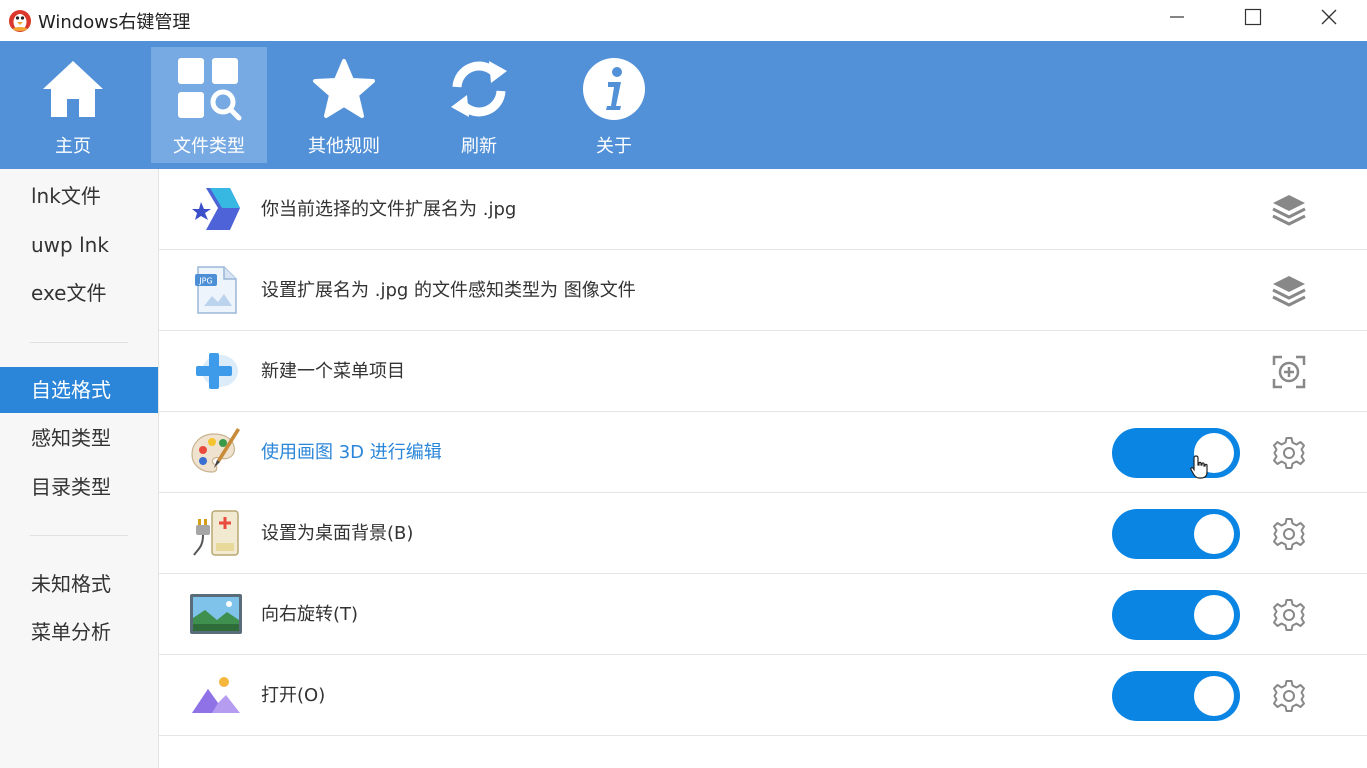 Image resolution: width=1367 pixels, height=768 pixels. Describe the element at coordinates (216, 695) in the screenshot. I see `photos-icon` at that location.